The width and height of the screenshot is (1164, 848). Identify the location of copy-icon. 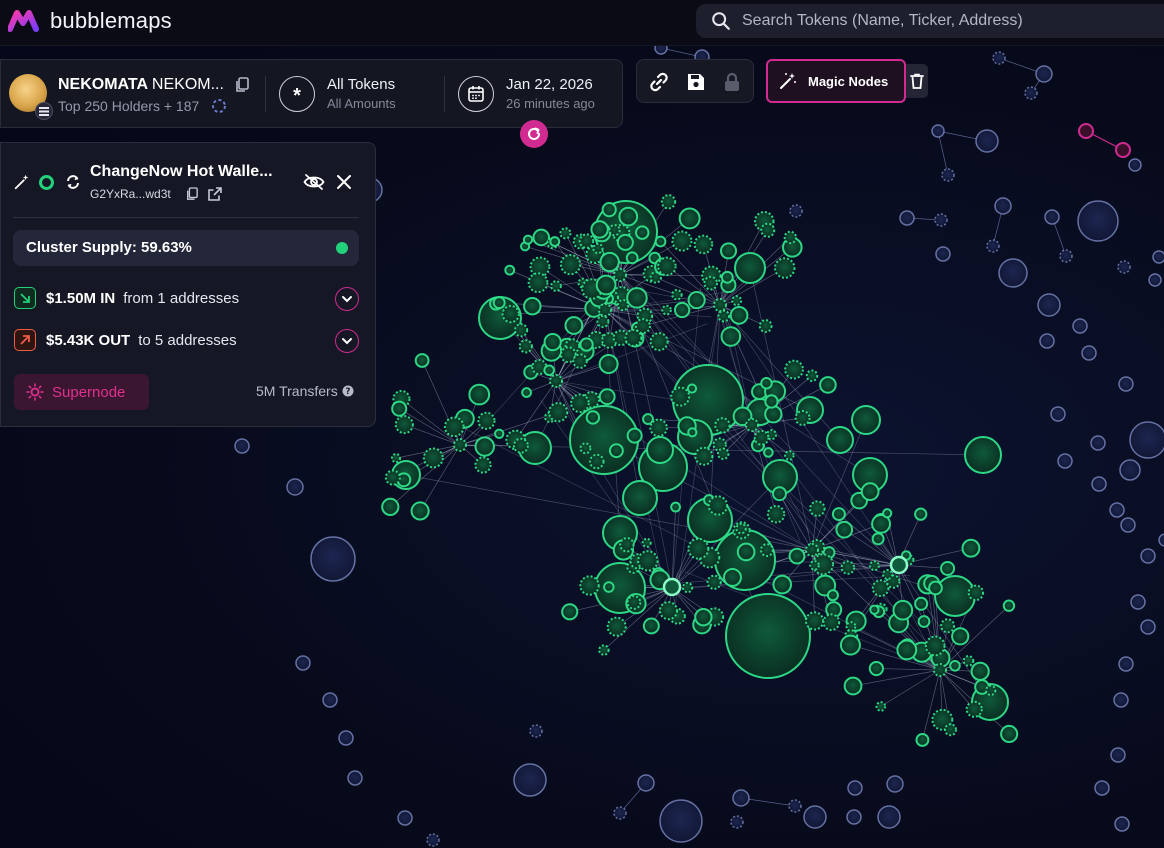
(242, 85).